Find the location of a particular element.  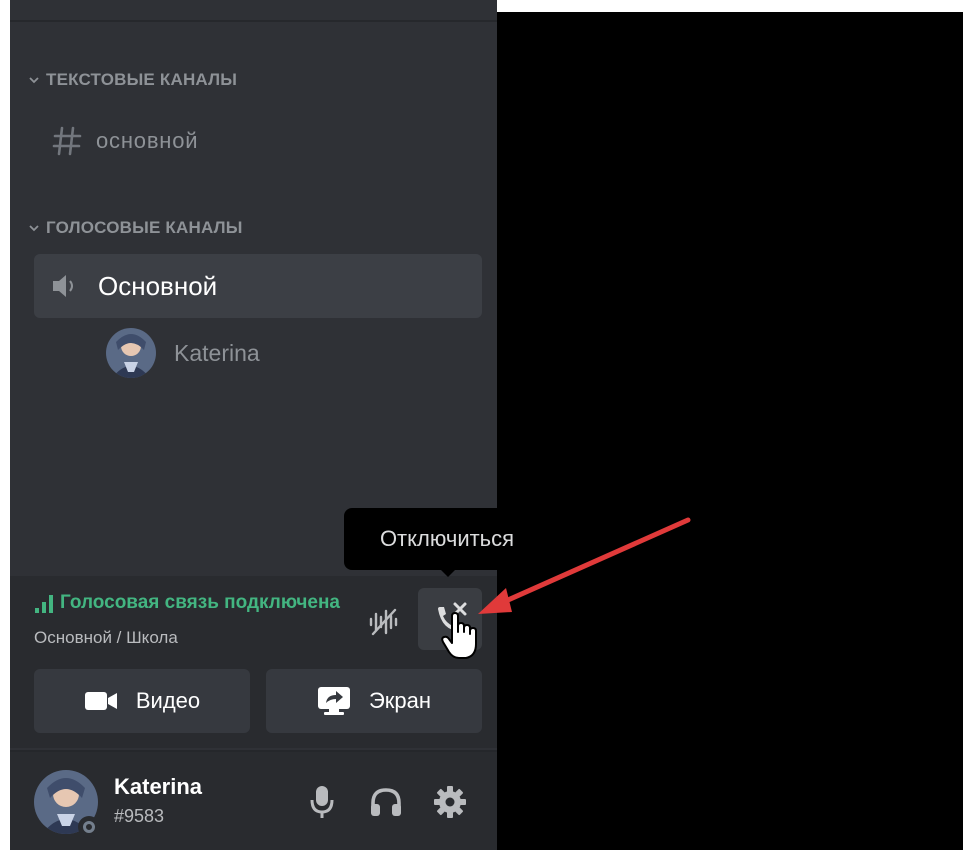

text-channel-item: основной is located at coordinates (258, 141).